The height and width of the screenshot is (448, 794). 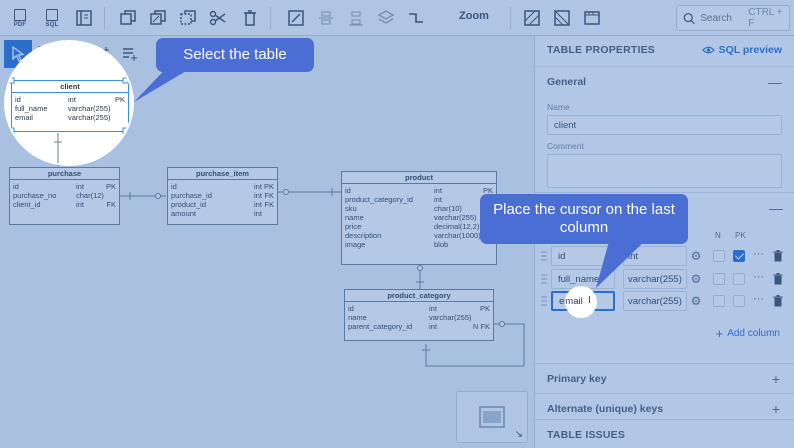 I want to click on table-row: client_id int FK, so click(x=64, y=204).